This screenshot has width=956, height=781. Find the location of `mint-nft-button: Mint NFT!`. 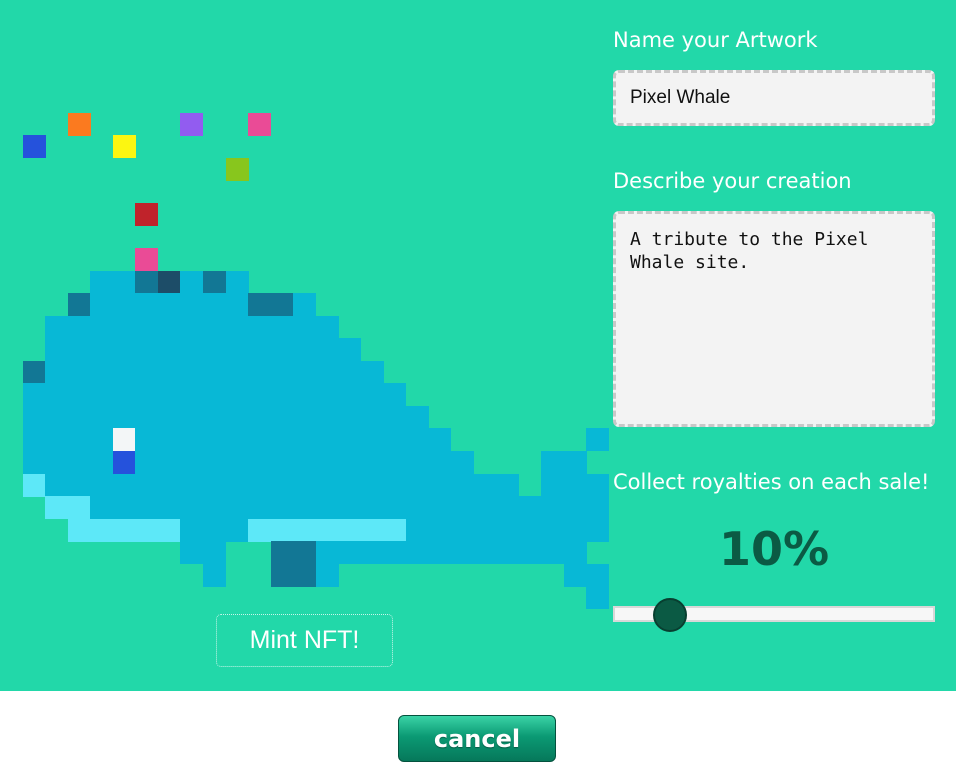

mint-nft-button: Mint NFT! is located at coordinates (304, 640).